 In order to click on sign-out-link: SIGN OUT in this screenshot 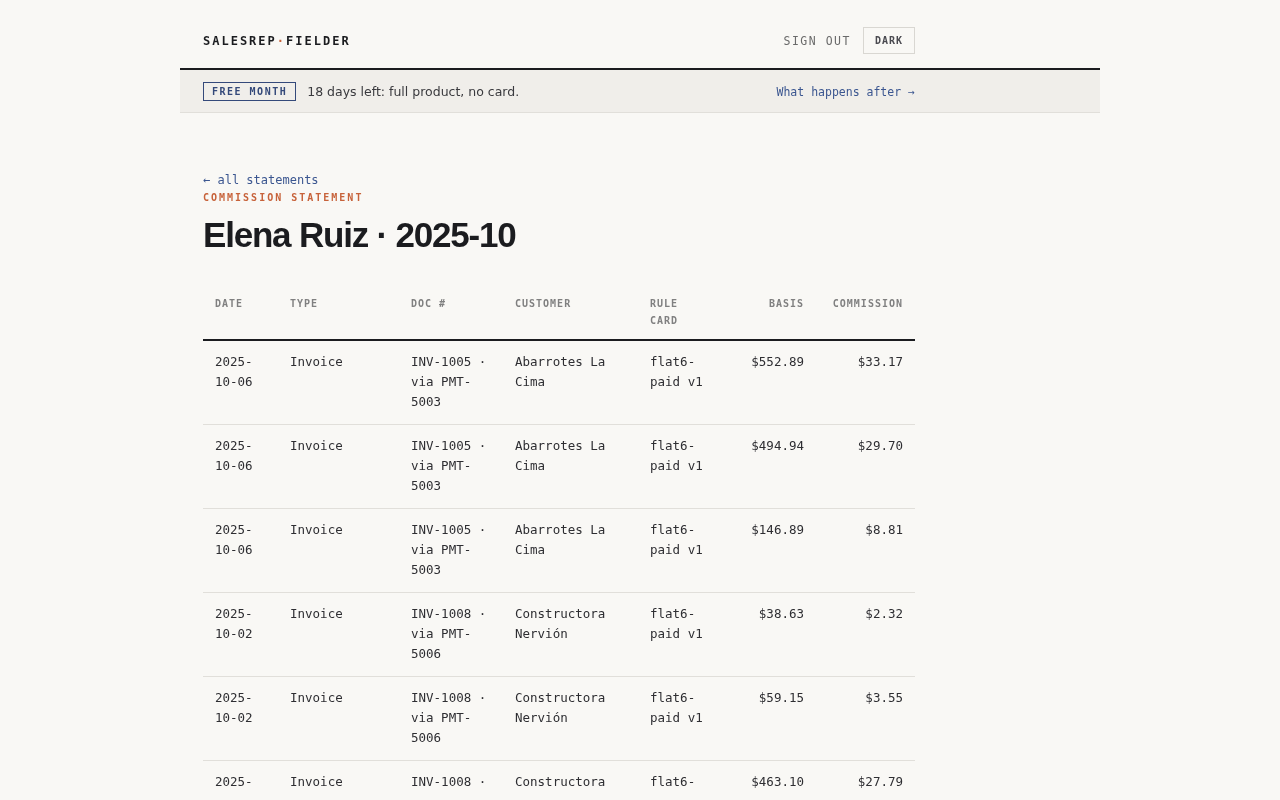, I will do `click(817, 40)`.